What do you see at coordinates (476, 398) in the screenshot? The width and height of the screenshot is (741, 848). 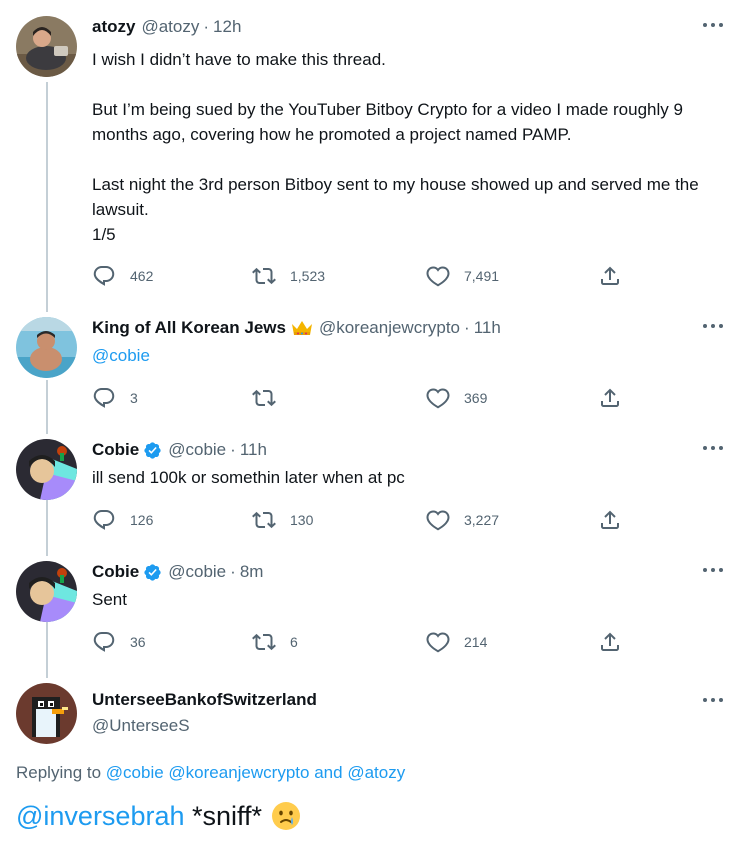 I see `like-count: 369` at bounding box center [476, 398].